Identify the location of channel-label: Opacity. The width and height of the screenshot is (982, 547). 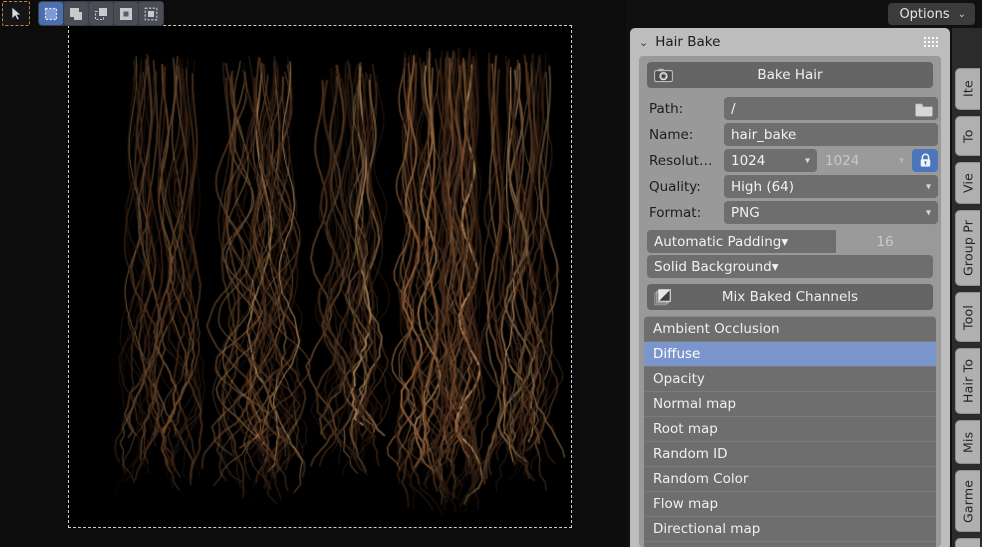
(679, 379).